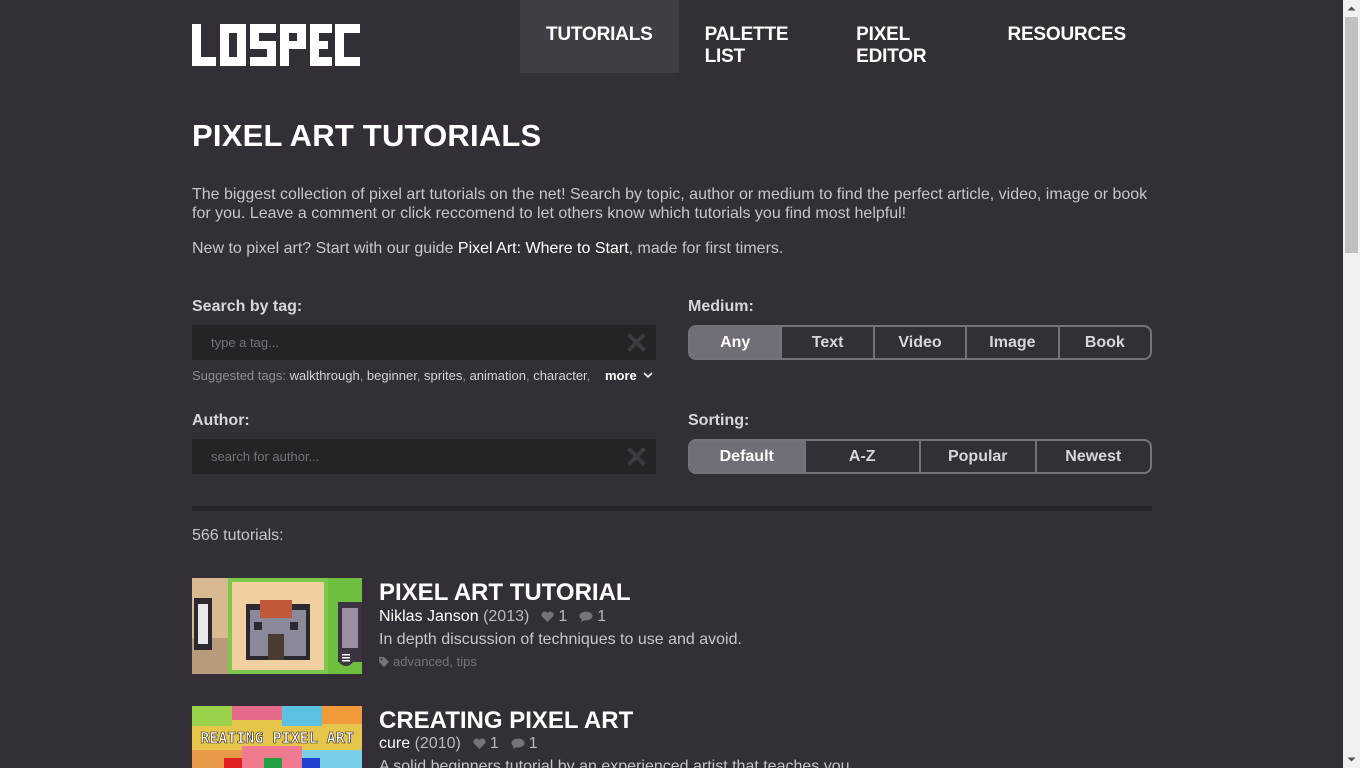  I want to click on tutorial-tag-list: advanced, tips, so click(435, 661).